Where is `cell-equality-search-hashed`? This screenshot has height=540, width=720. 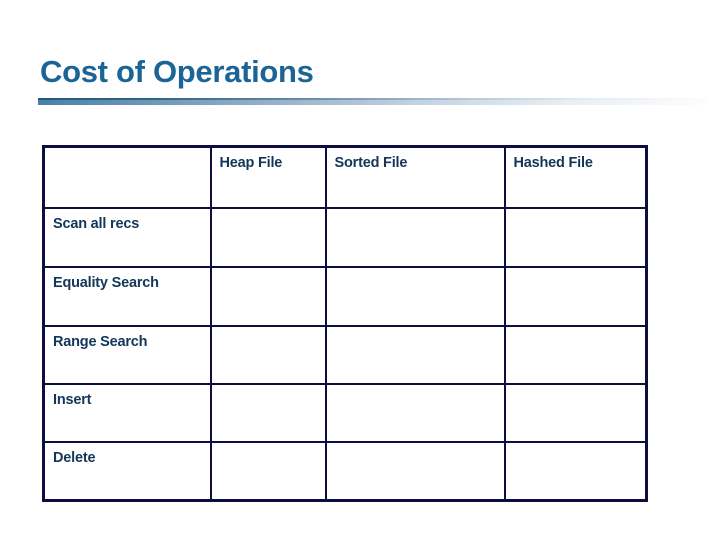 cell-equality-search-hashed is located at coordinates (575, 296).